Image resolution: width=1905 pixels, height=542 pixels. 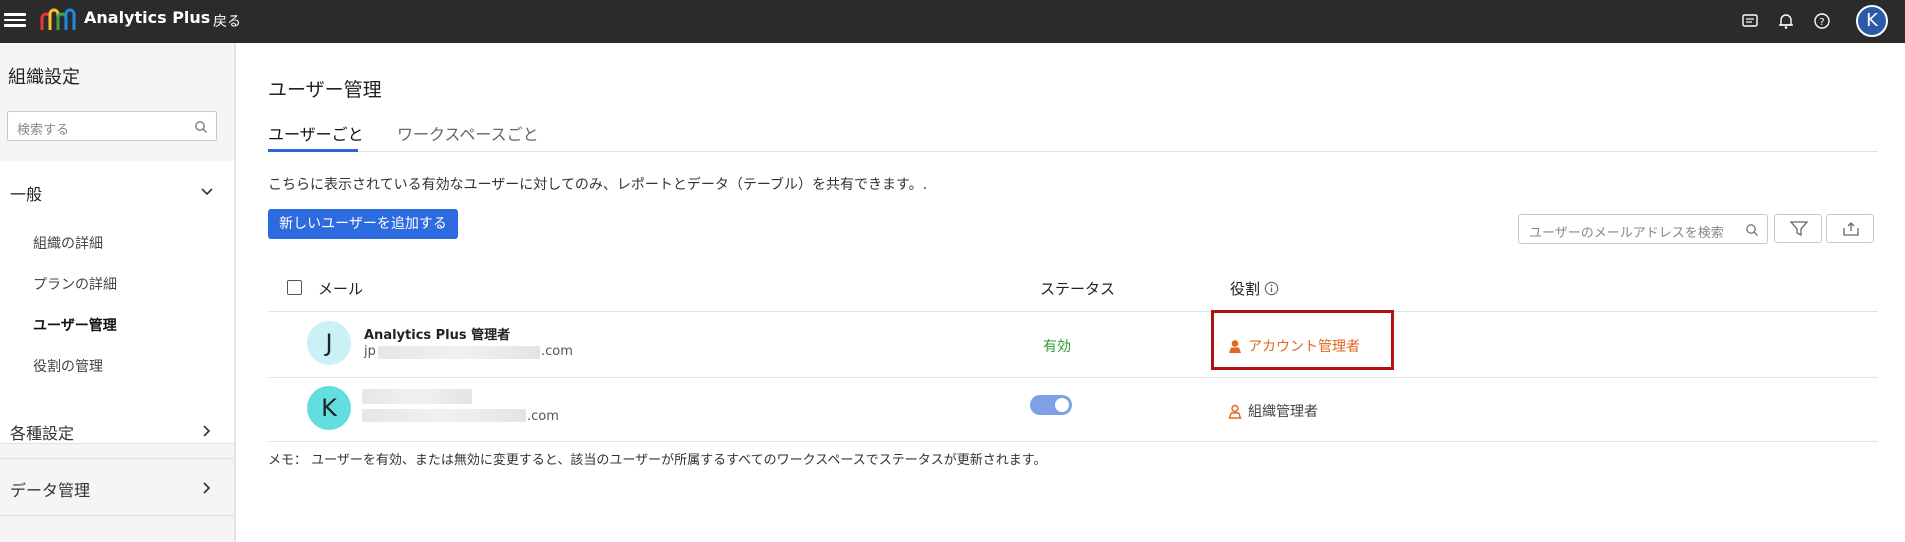 I want to click on filter-icon, so click(x=1799, y=229).